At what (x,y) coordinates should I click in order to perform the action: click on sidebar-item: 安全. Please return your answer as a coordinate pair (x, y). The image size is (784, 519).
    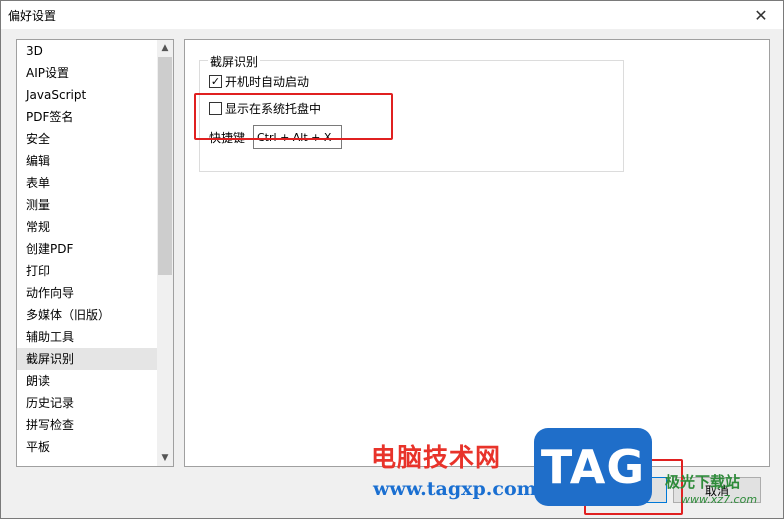
    Looking at the image, I should click on (87, 139).